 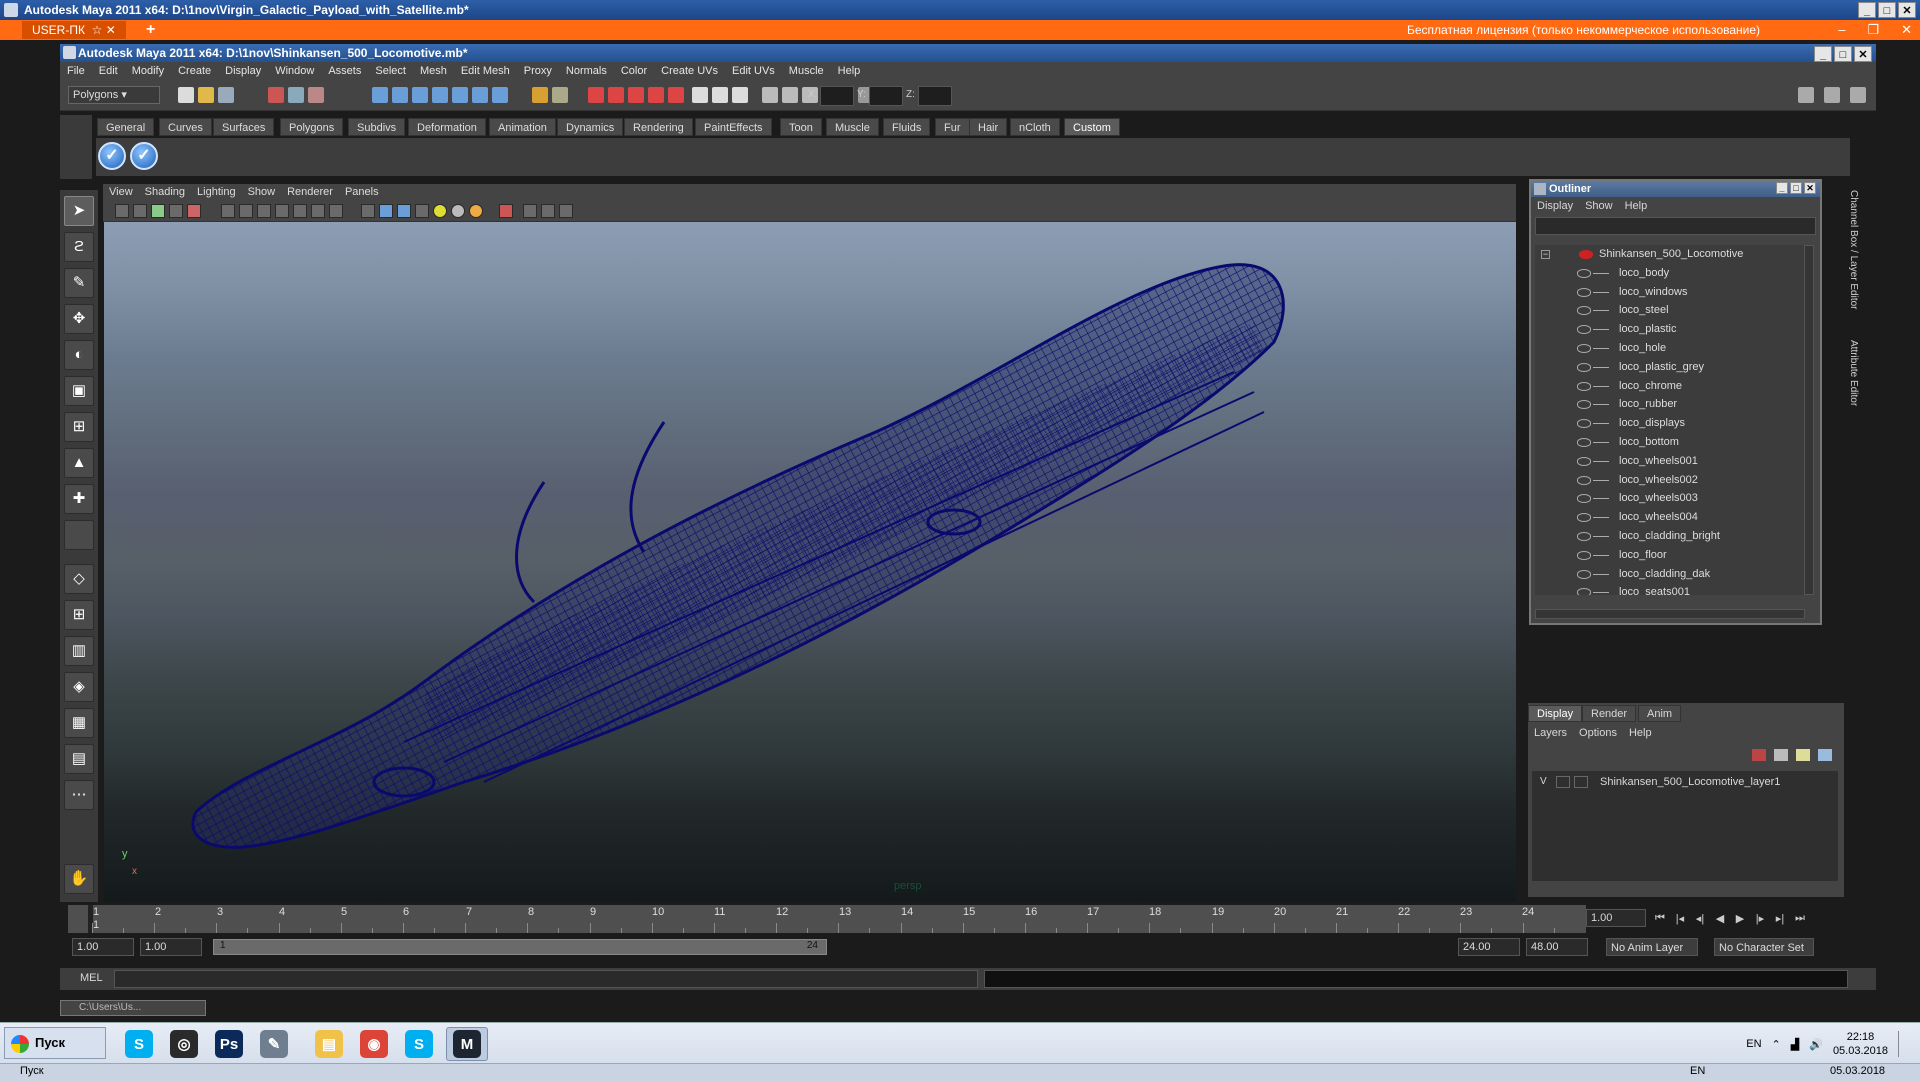 I want to click on shelf-tab-animation: Animation, so click(x=522, y=127).